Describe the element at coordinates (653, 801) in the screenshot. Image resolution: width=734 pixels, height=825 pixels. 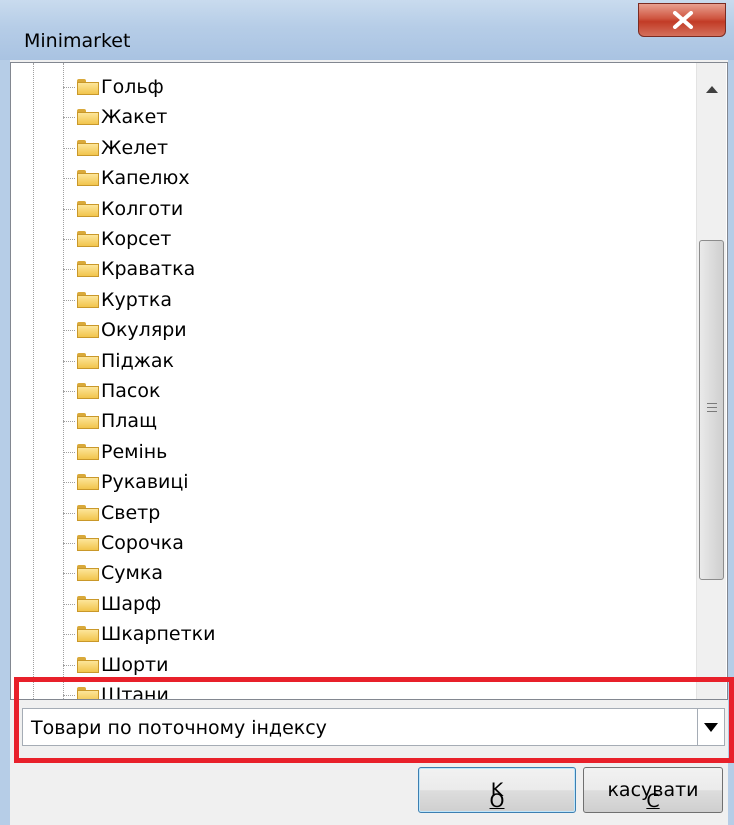
I see `cancel-mnemonic: С` at that location.